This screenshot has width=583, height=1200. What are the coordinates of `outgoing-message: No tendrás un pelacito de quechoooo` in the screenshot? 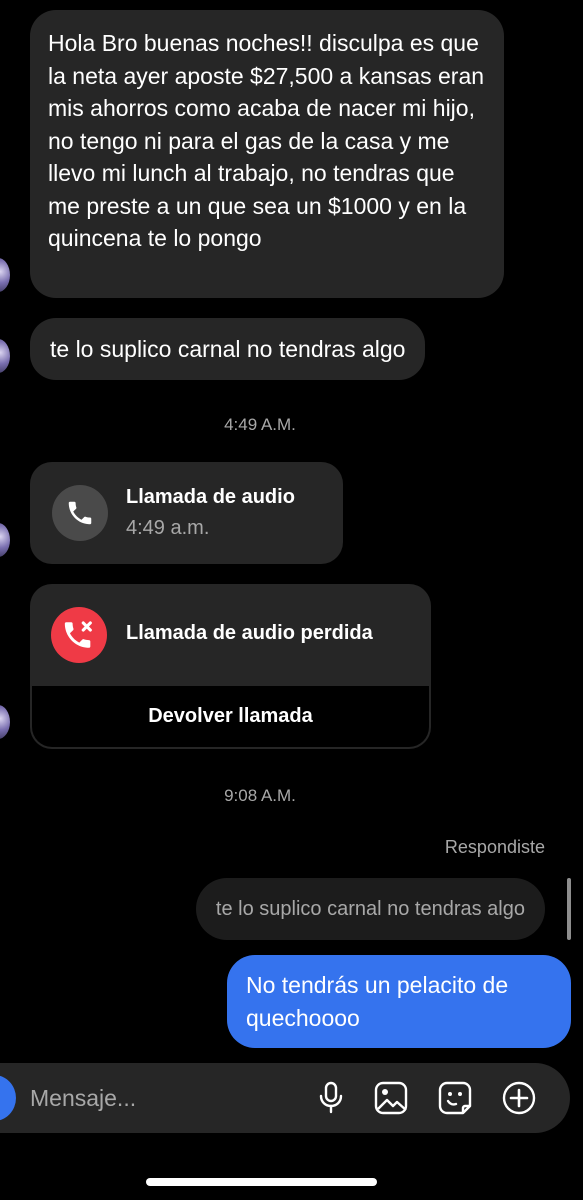 It's located at (399, 1001).